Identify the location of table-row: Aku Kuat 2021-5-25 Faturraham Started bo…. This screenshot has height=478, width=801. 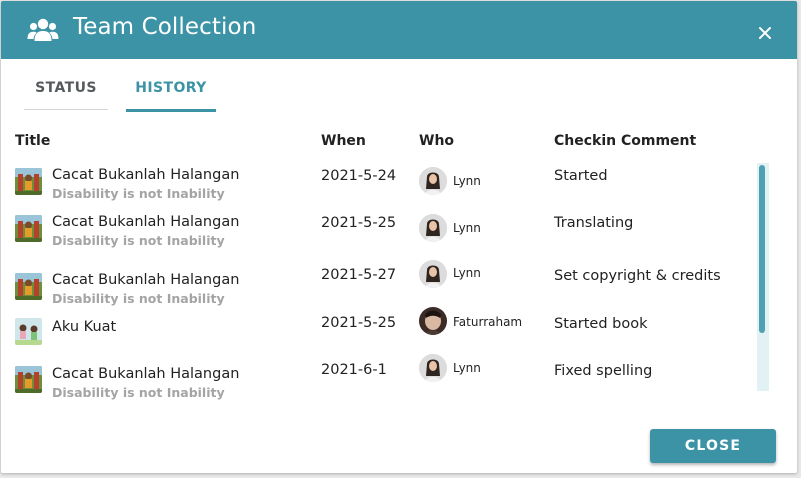
(381, 328).